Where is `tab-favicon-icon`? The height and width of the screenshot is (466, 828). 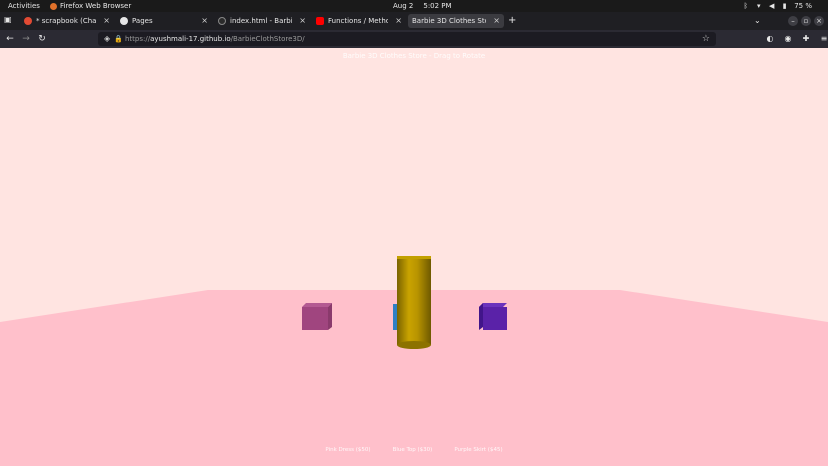 tab-favicon-icon is located at coordinates (28, 21).